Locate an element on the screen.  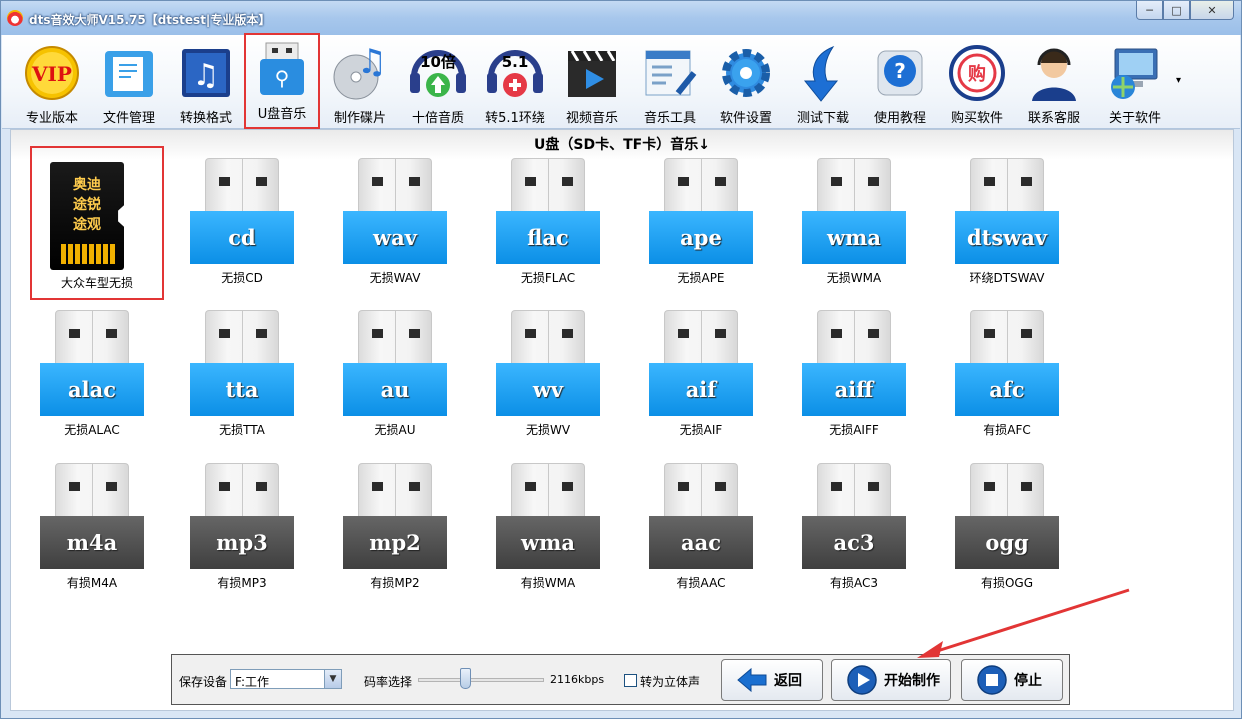
format-caption: 无损FLAC is located at coordinates (548, 278).